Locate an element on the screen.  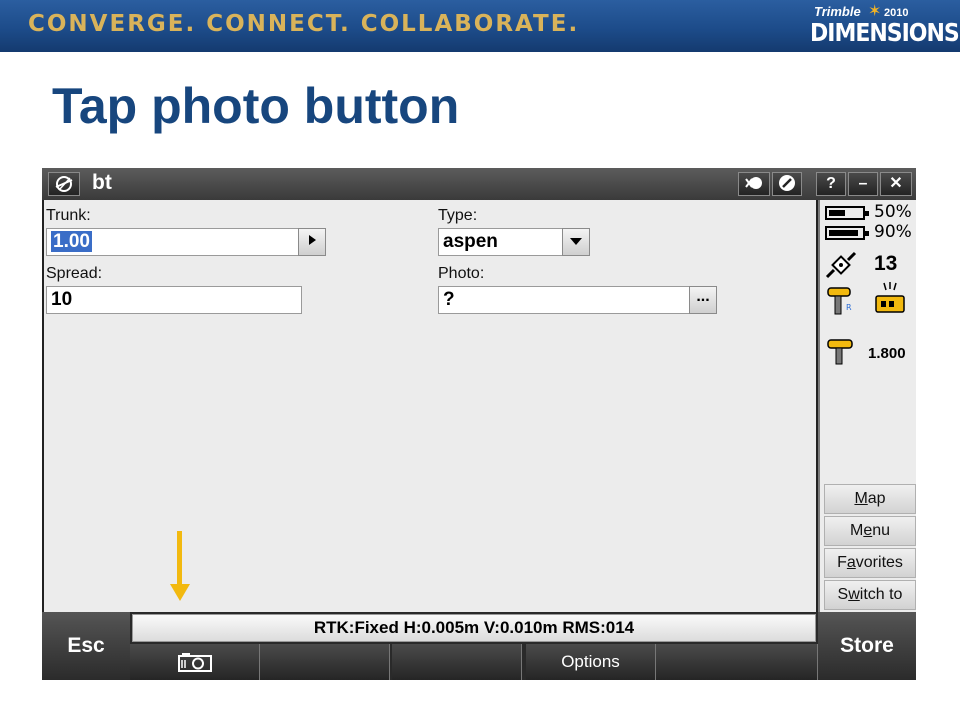
map-button: Map is located at coordinates (870, 499).